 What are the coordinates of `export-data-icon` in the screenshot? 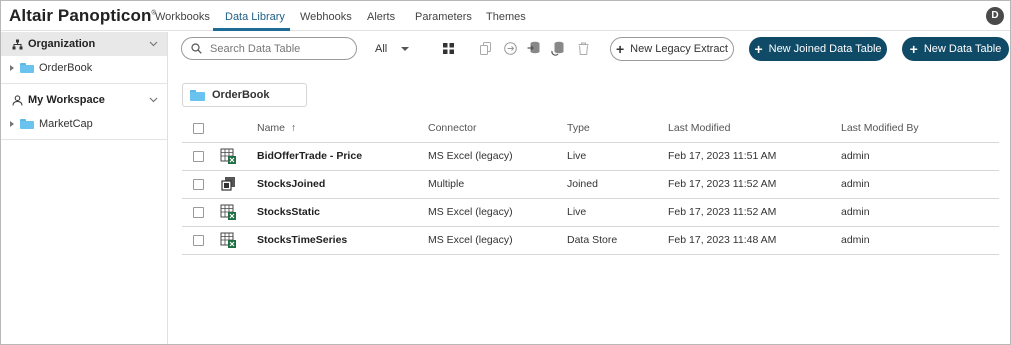 It's located at (534, 48).